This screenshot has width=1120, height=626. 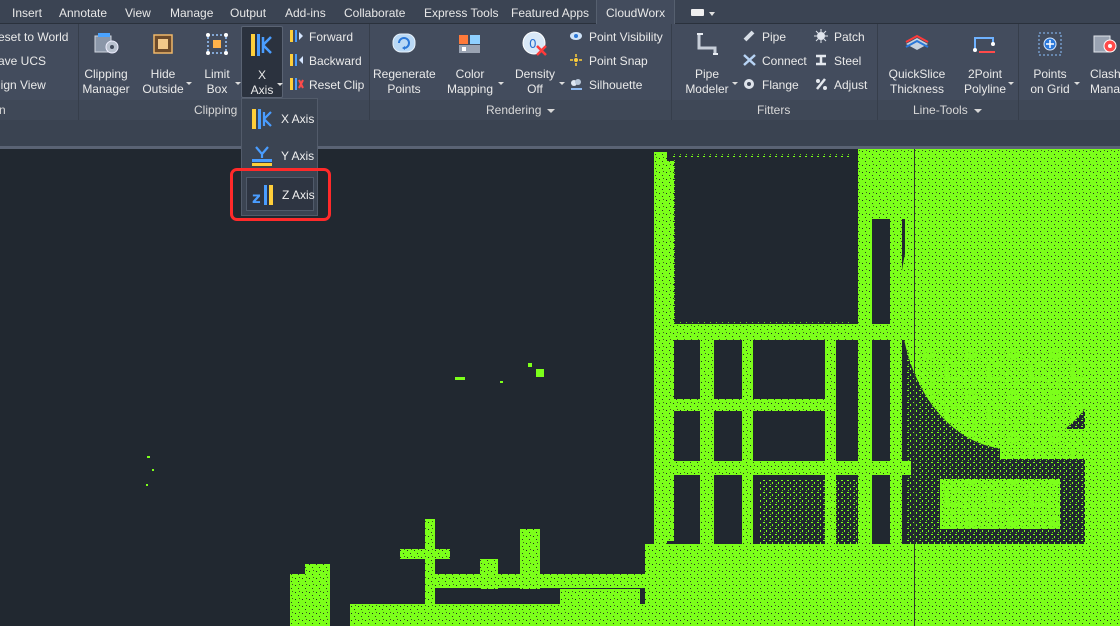 What do you see at coordinates (917, 62) in the screenshot?
I see `quickslice-thickness-button: QuickSlice Thickness` at bounding box center [917, 62].